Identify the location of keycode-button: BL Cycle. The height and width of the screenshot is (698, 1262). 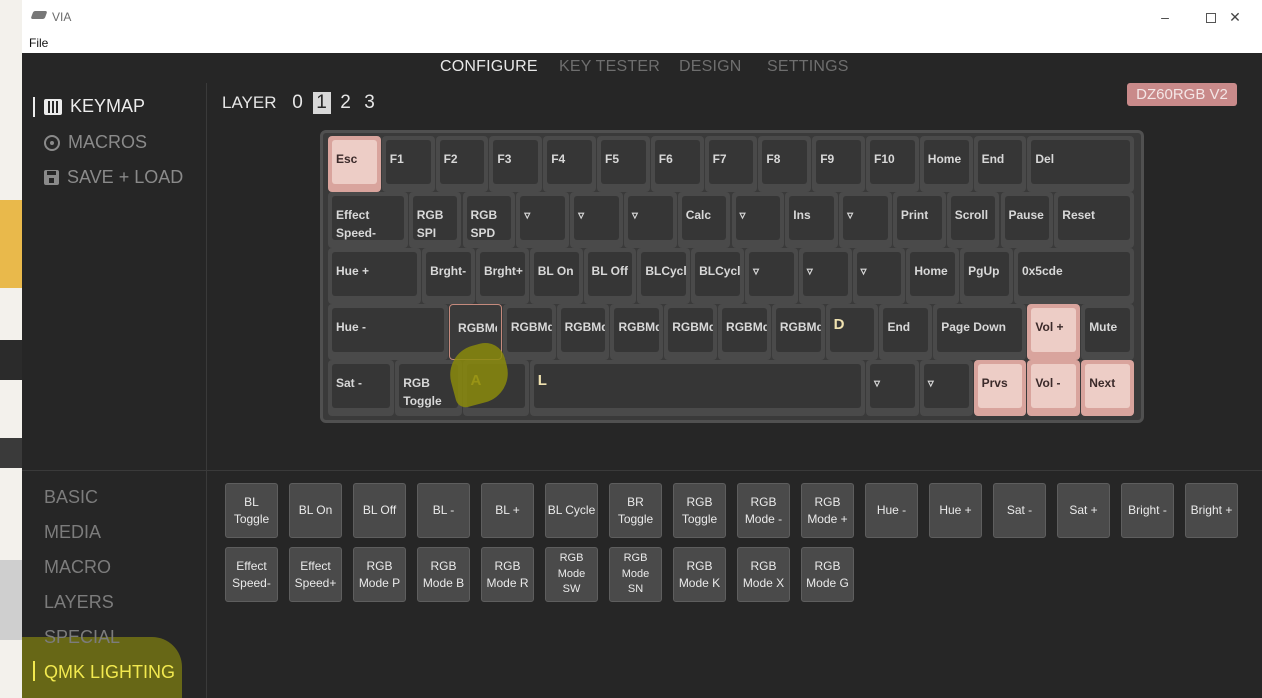
(571, 510).